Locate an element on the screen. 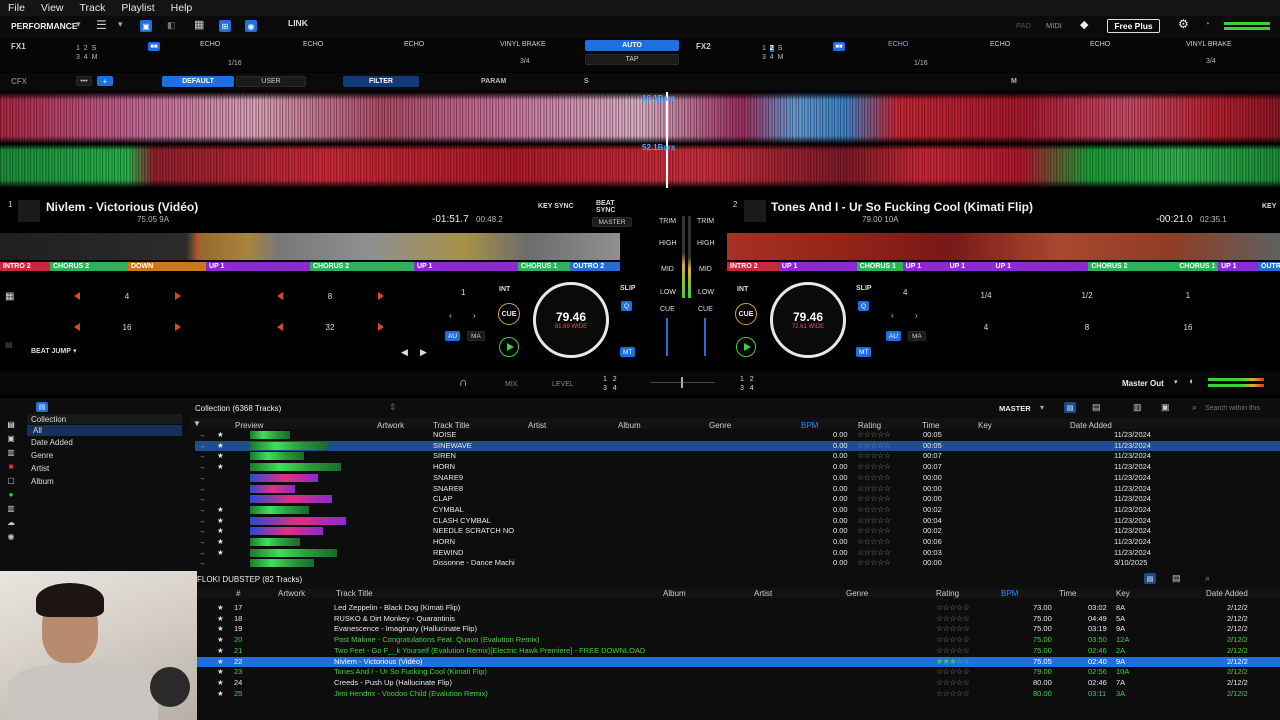 This screenshot has height=720, width=1280. record-icon: ◉ is located at coordinates (251, 26).